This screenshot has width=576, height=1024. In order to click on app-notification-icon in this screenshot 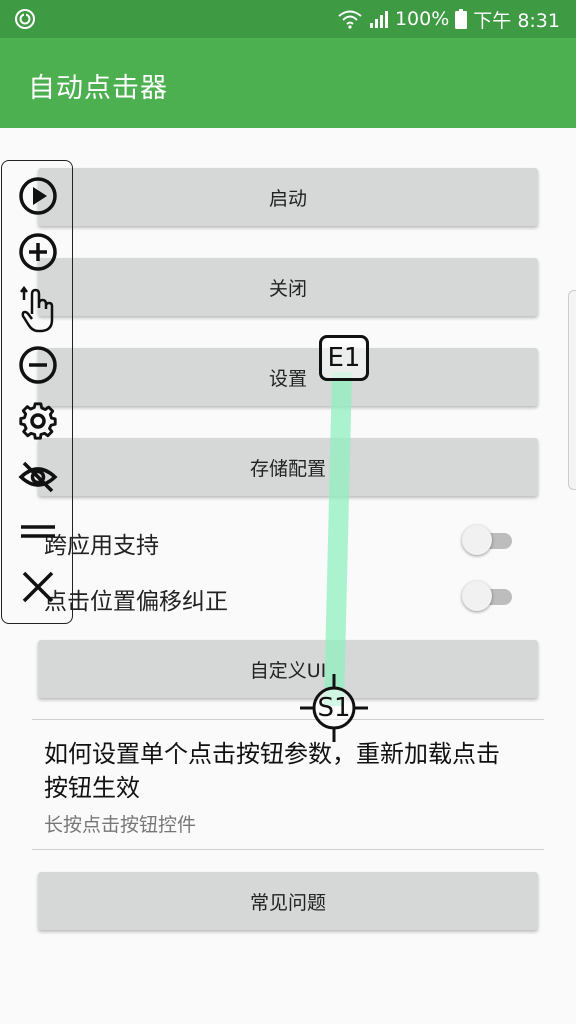, I will do `click(25, 19)`.